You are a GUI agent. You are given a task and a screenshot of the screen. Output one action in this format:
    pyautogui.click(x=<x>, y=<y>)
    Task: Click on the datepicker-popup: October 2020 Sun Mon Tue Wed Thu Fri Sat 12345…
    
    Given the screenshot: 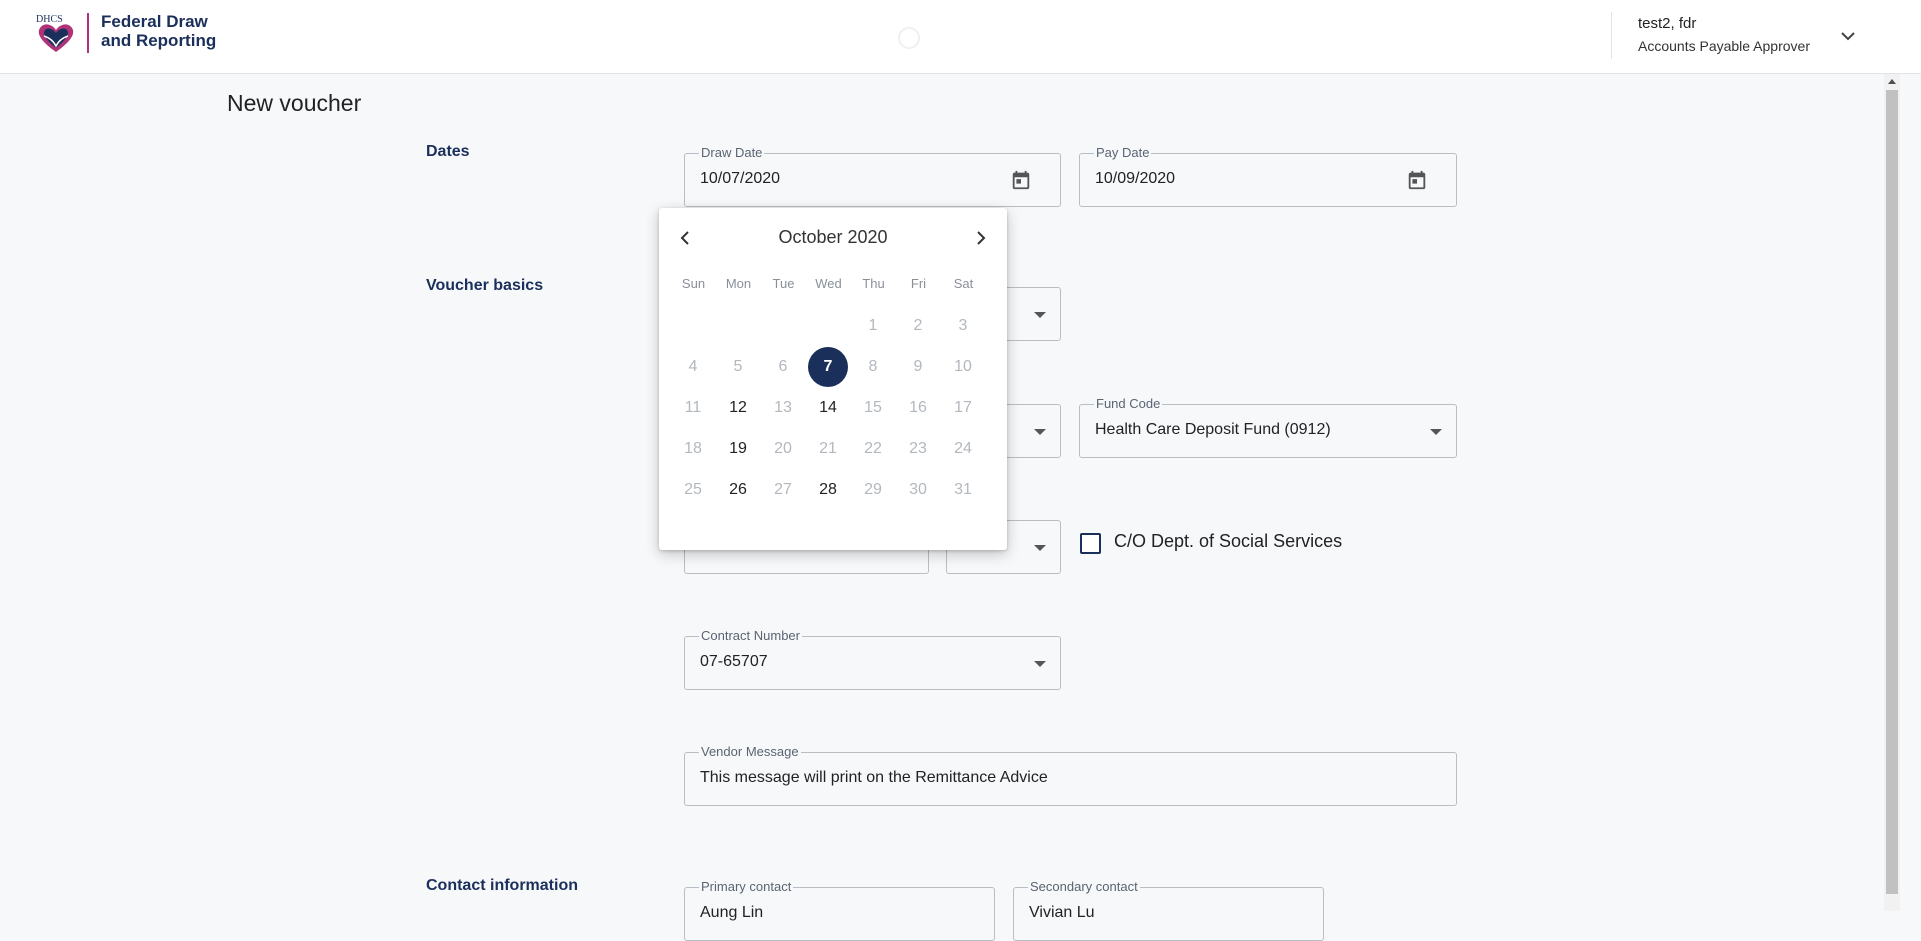 What is the action you would take?
    pyautogui.click(x=833, y=379)
    